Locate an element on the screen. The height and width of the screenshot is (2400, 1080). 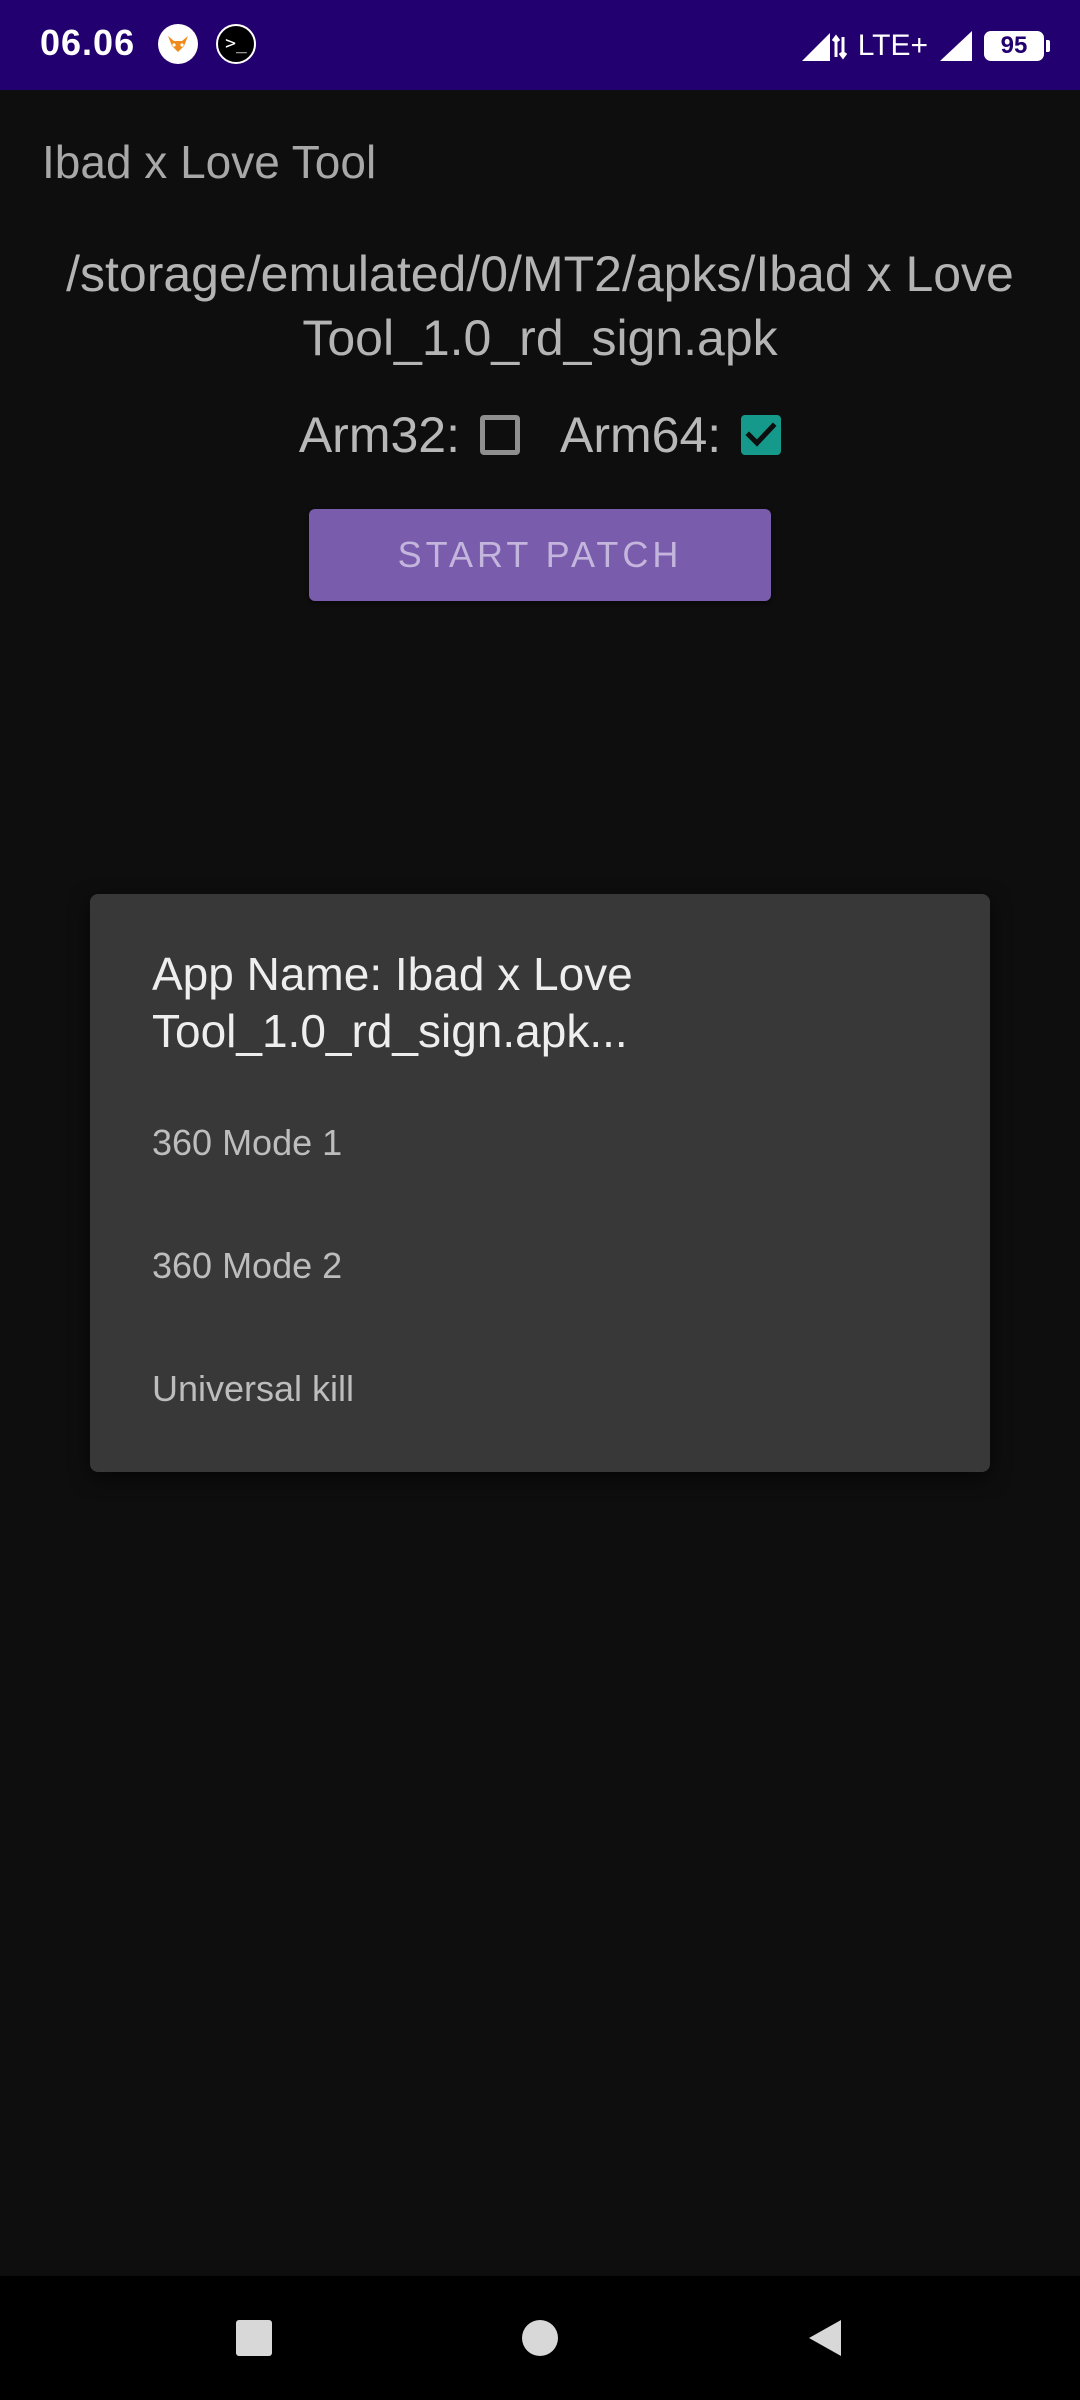
app-title: Ibad x Love Tool is located at coordinates (209, 162).